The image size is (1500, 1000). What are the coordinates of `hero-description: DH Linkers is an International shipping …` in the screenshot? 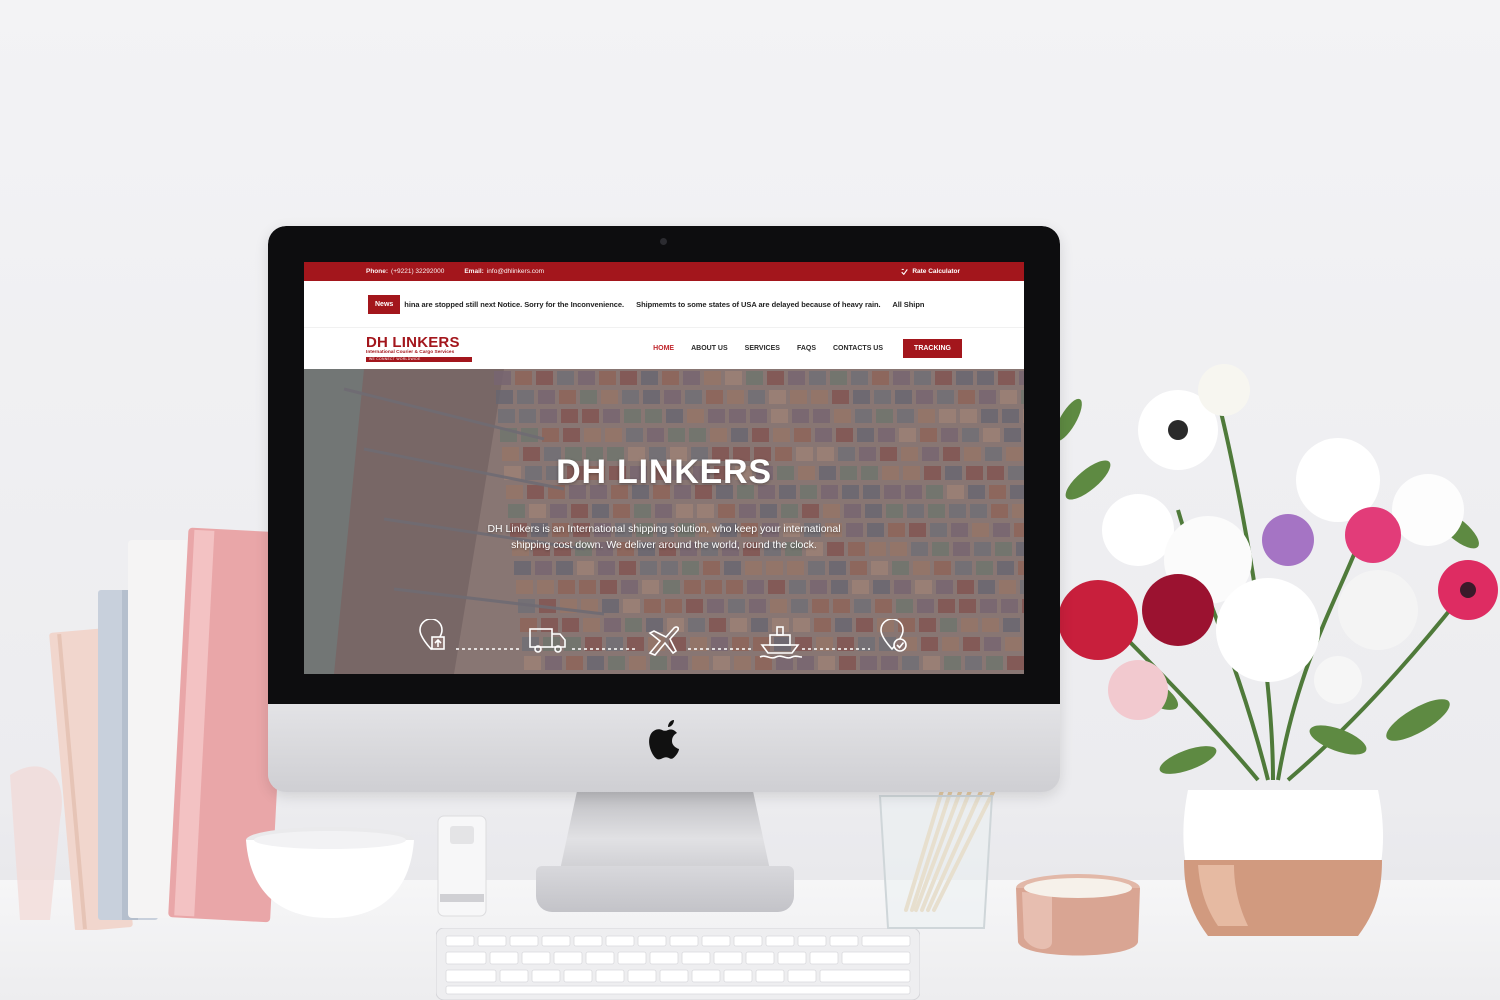 It's located at (664, 537).